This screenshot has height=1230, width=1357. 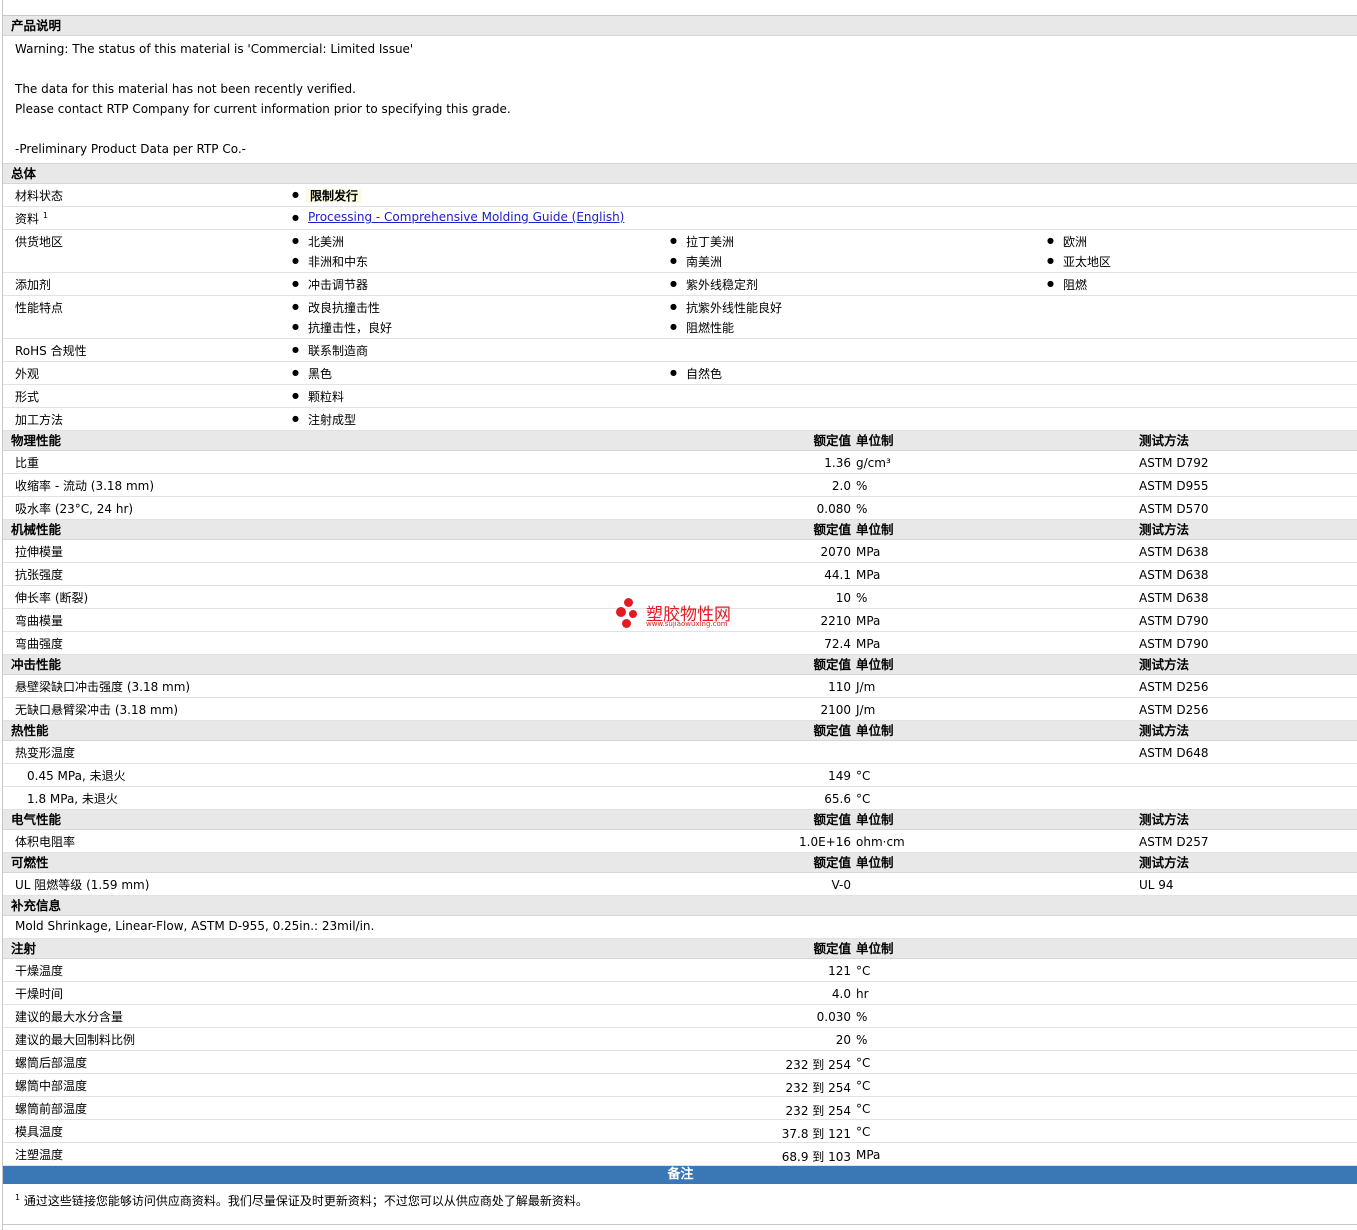 What do you see at coordinates (880, 842) in the screenshot?
I see `row-unit: ohm·cm` at bounding box center [880, 842].